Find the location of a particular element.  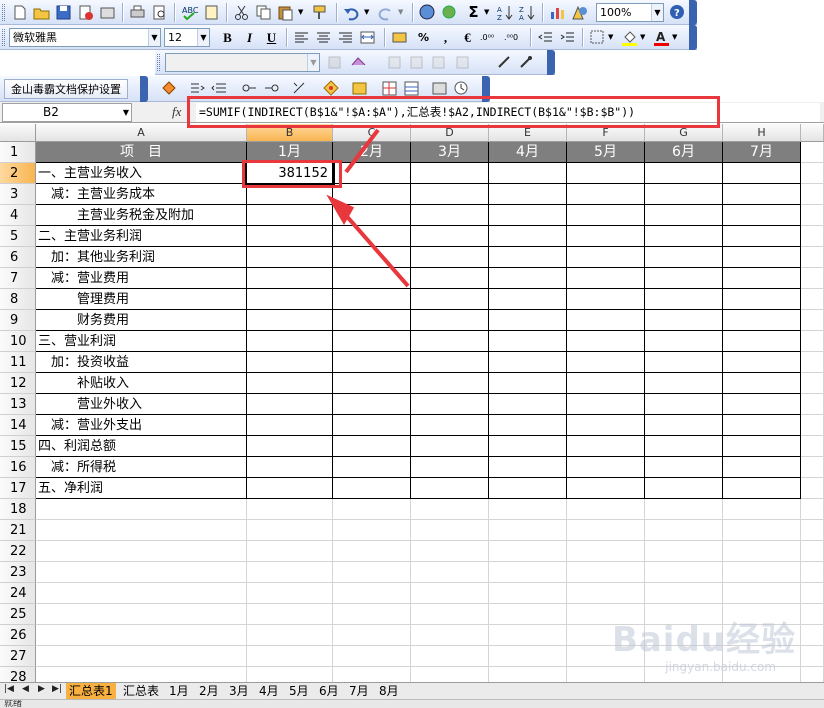

select-all-corner is located at coordinates (18, 133).